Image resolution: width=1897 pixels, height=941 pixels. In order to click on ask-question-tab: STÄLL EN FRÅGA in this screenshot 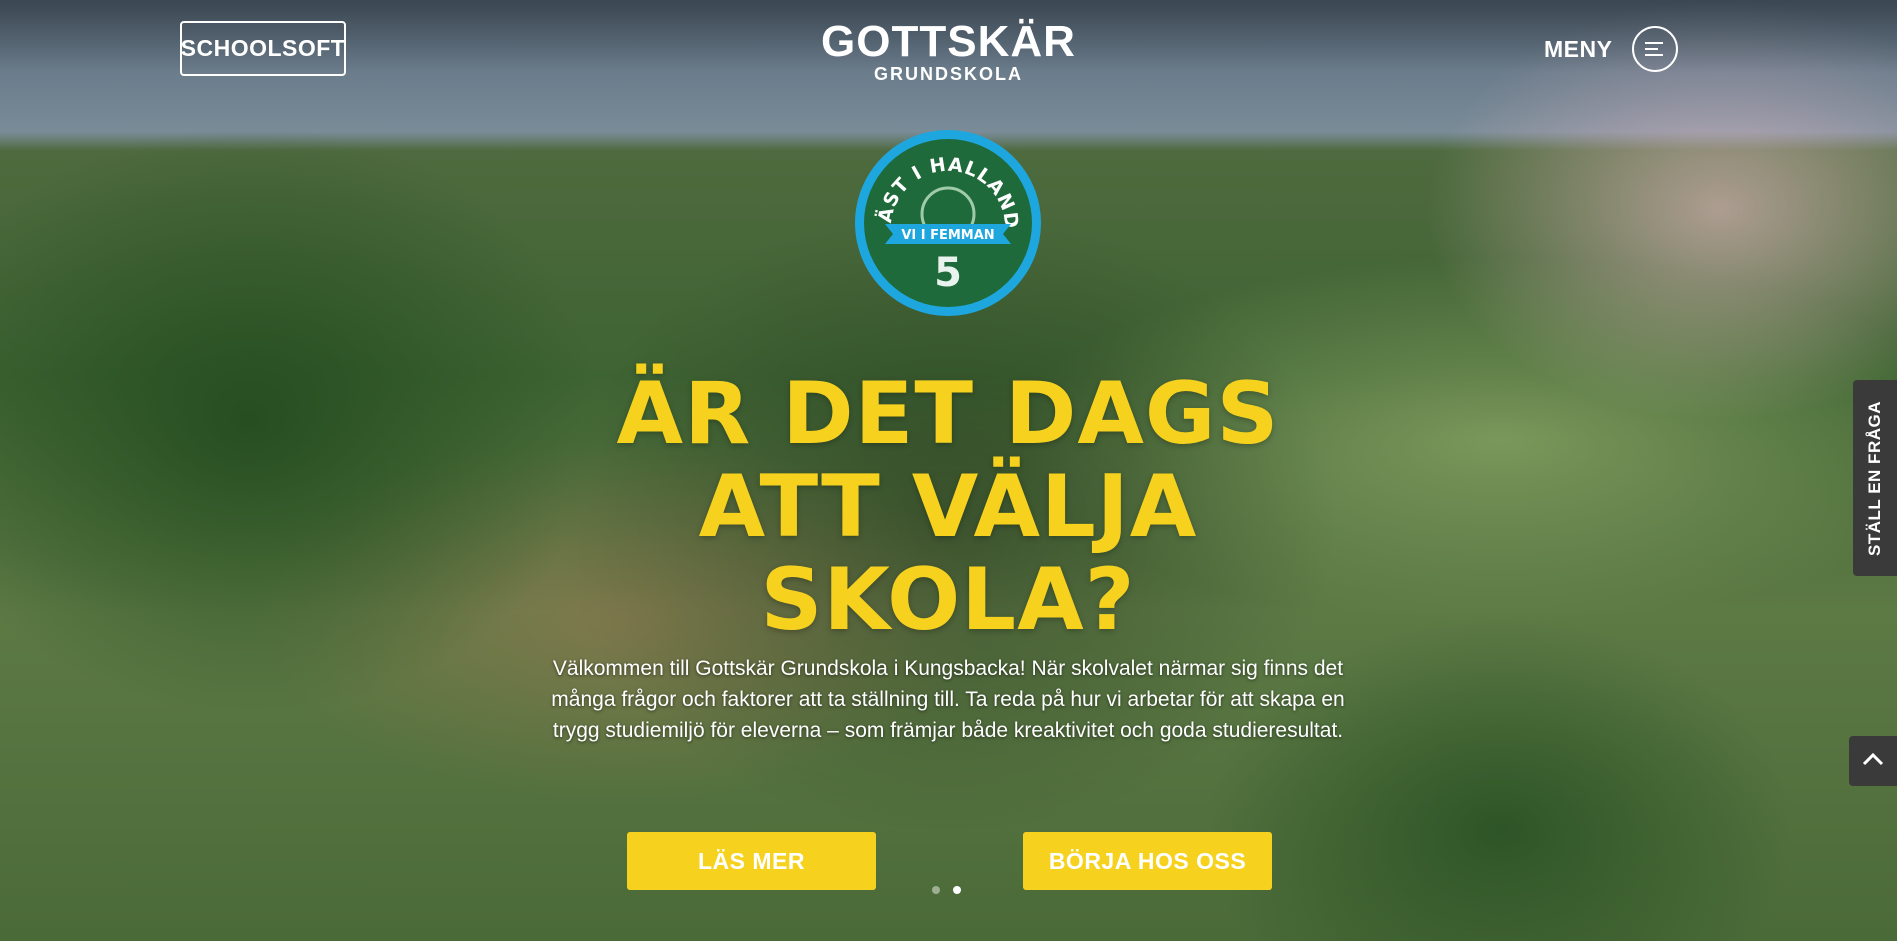, I will do `click(1875, 478)`.